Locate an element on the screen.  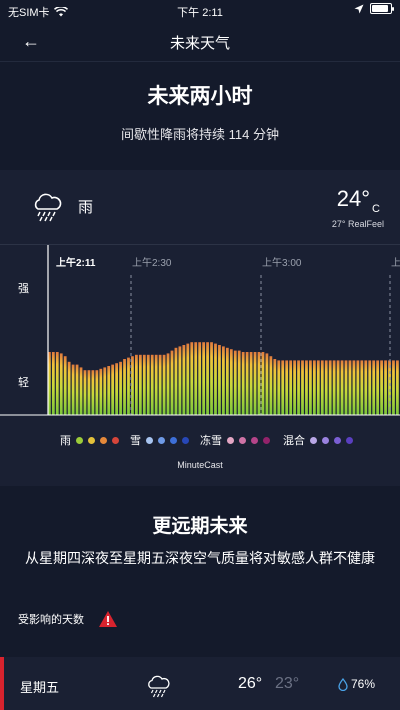
condition-label: 雨 is located at coordinates (86, 207).